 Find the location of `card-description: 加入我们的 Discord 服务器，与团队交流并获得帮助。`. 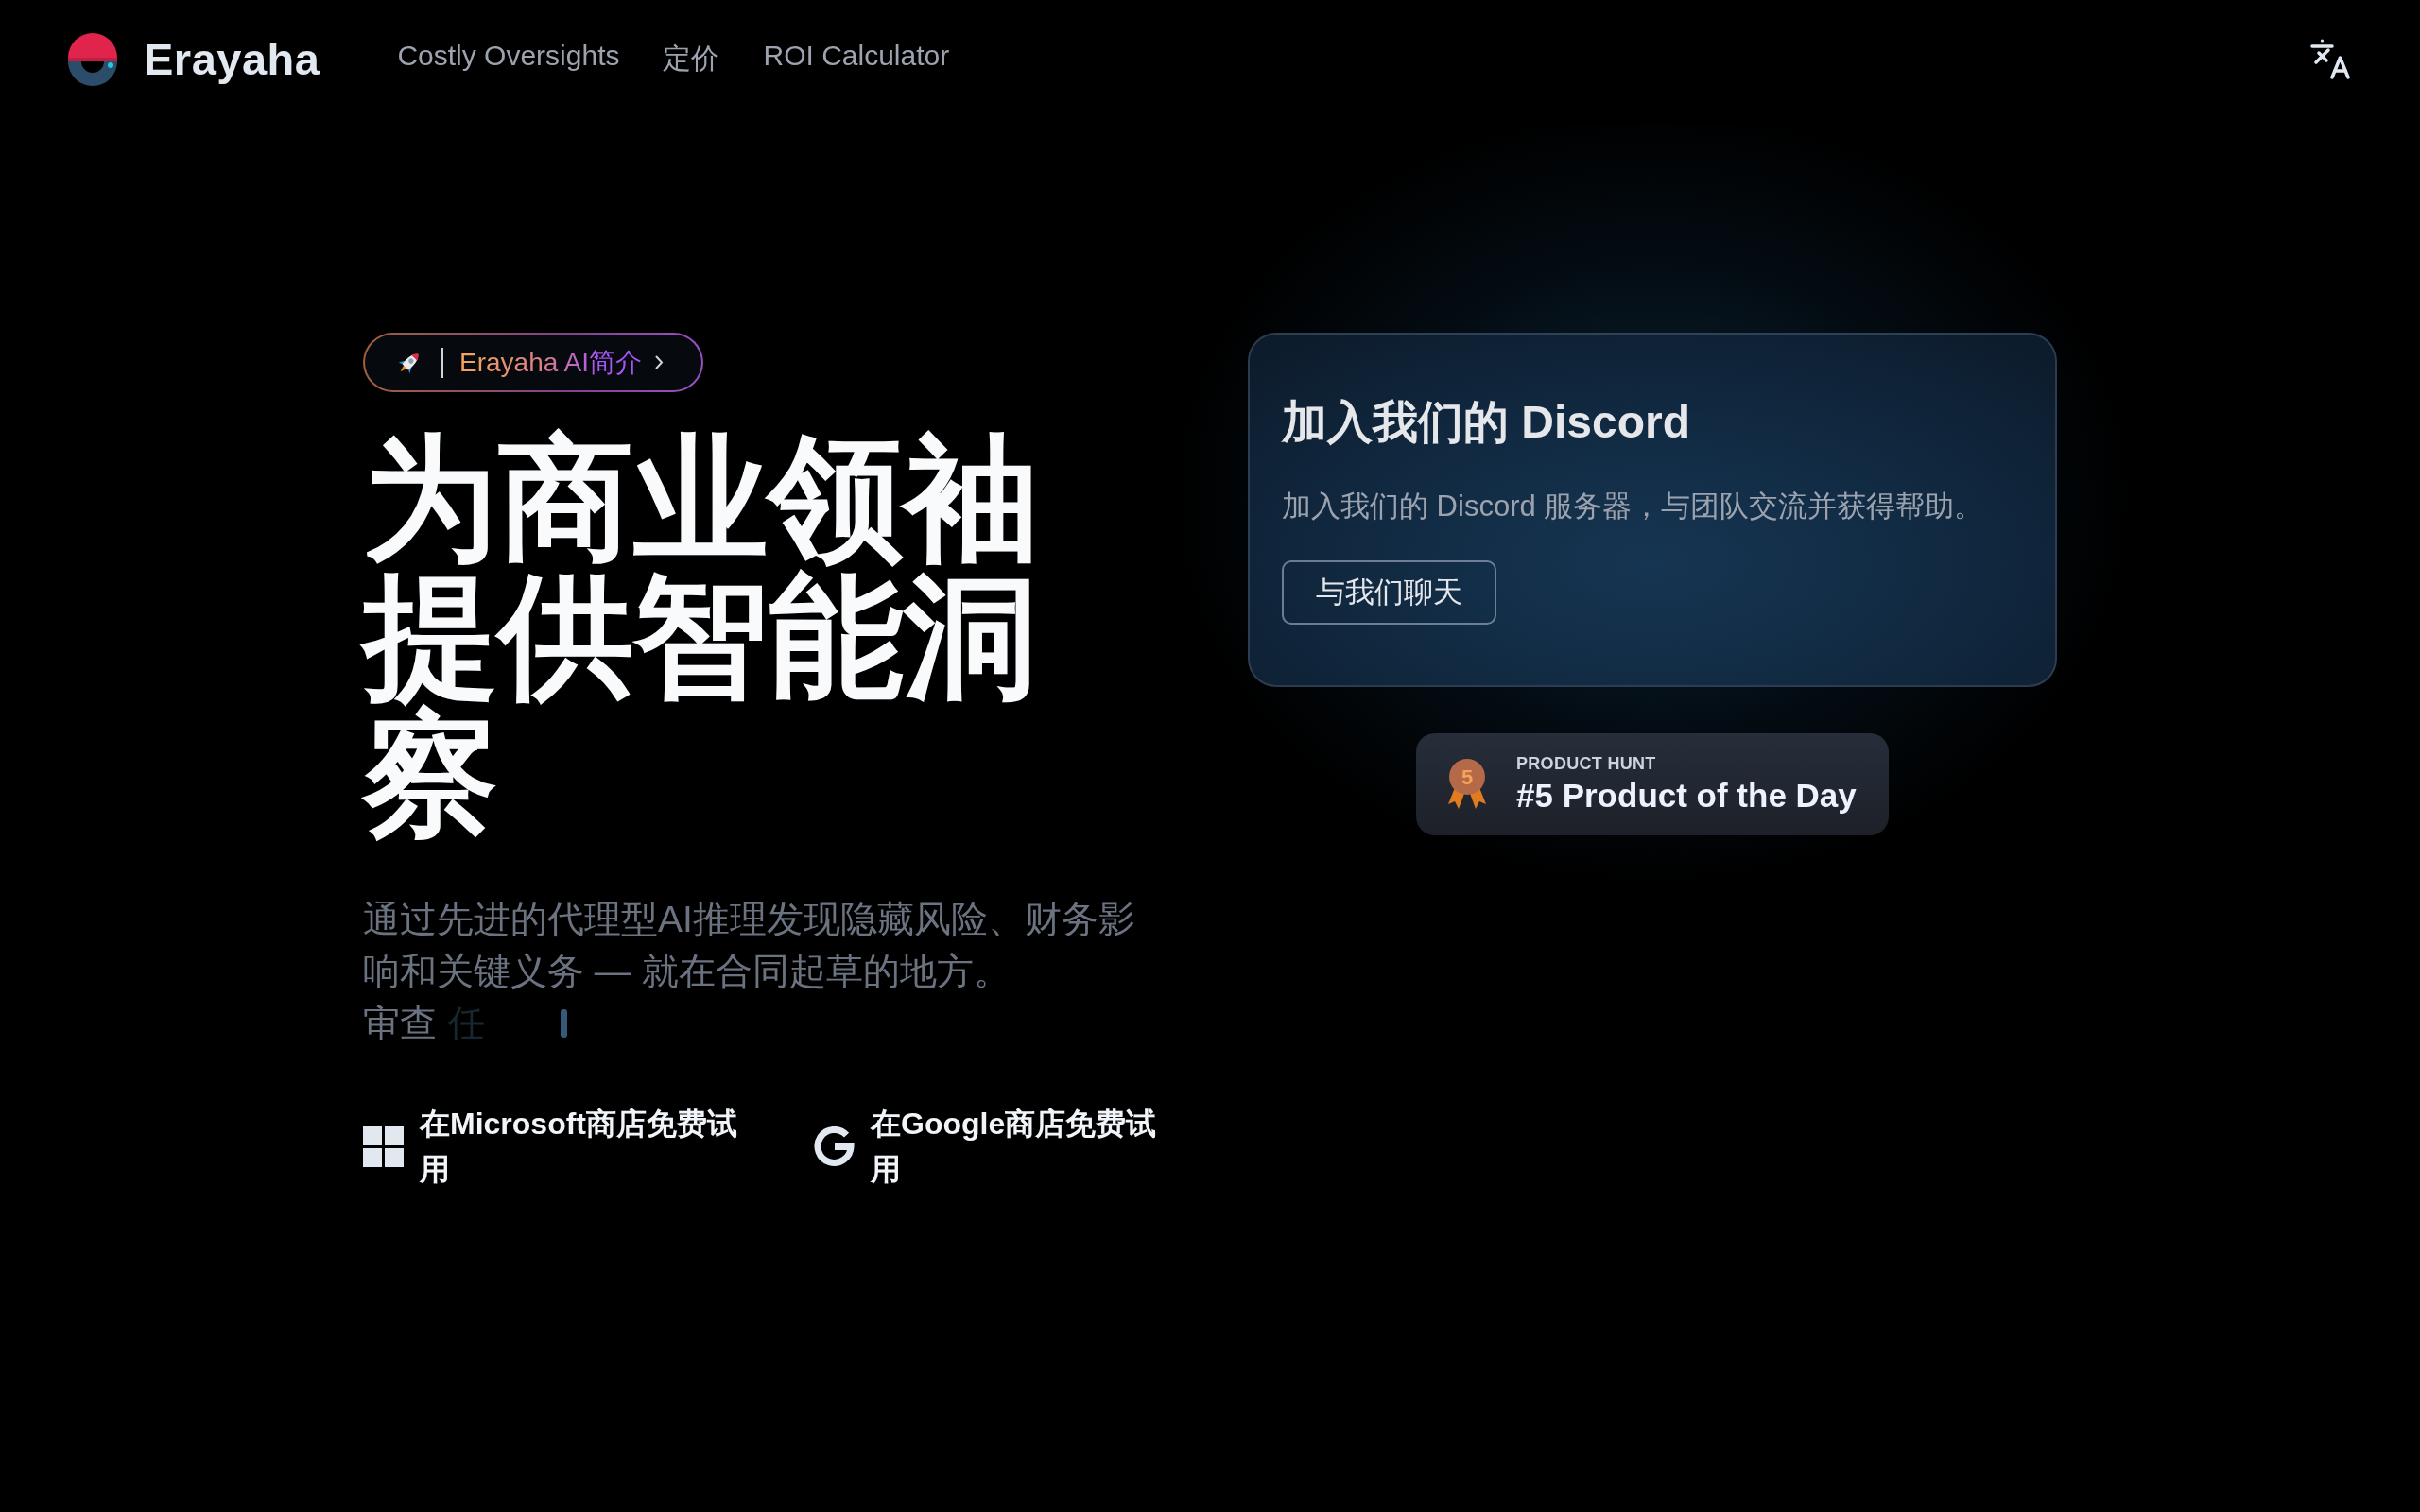

card-description: 加入我们的 Discord 服务器，与团队交流并获得帮助。 is located at coordinates (1633, 506).